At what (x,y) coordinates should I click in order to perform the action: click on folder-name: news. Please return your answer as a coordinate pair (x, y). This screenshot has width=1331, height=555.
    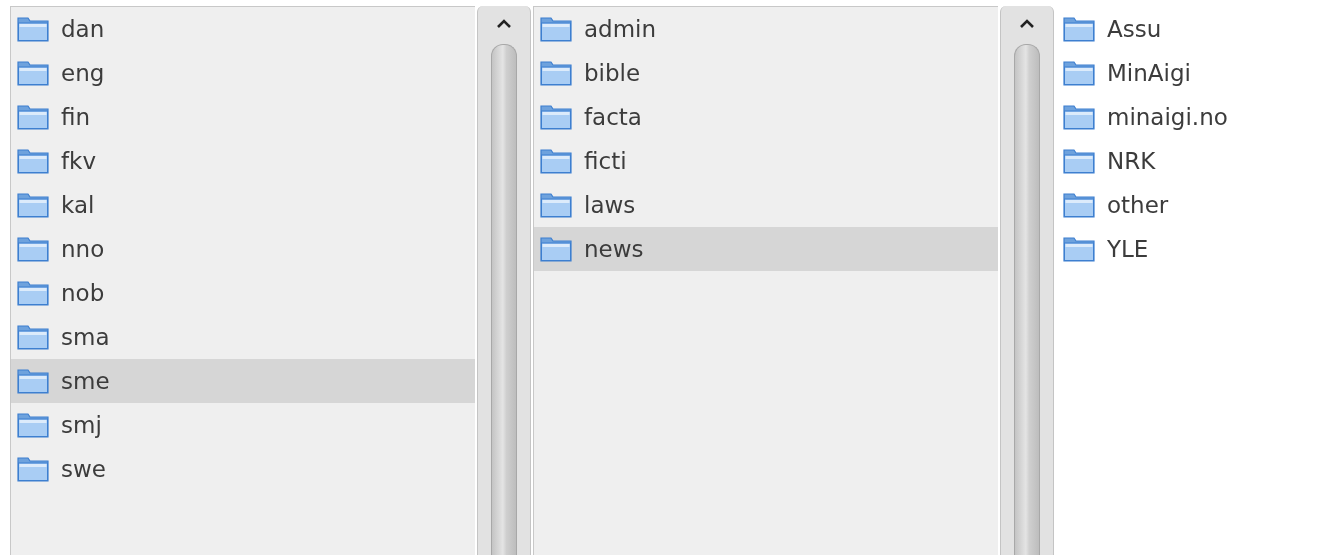
    Looking at the image, I should click on (614, 249).